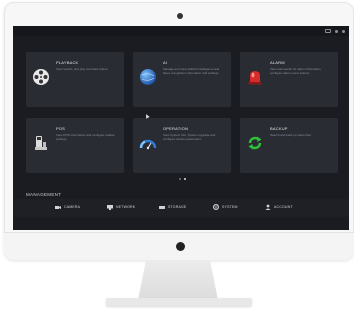  I want to click on user-status-icon, so click(336, 31).